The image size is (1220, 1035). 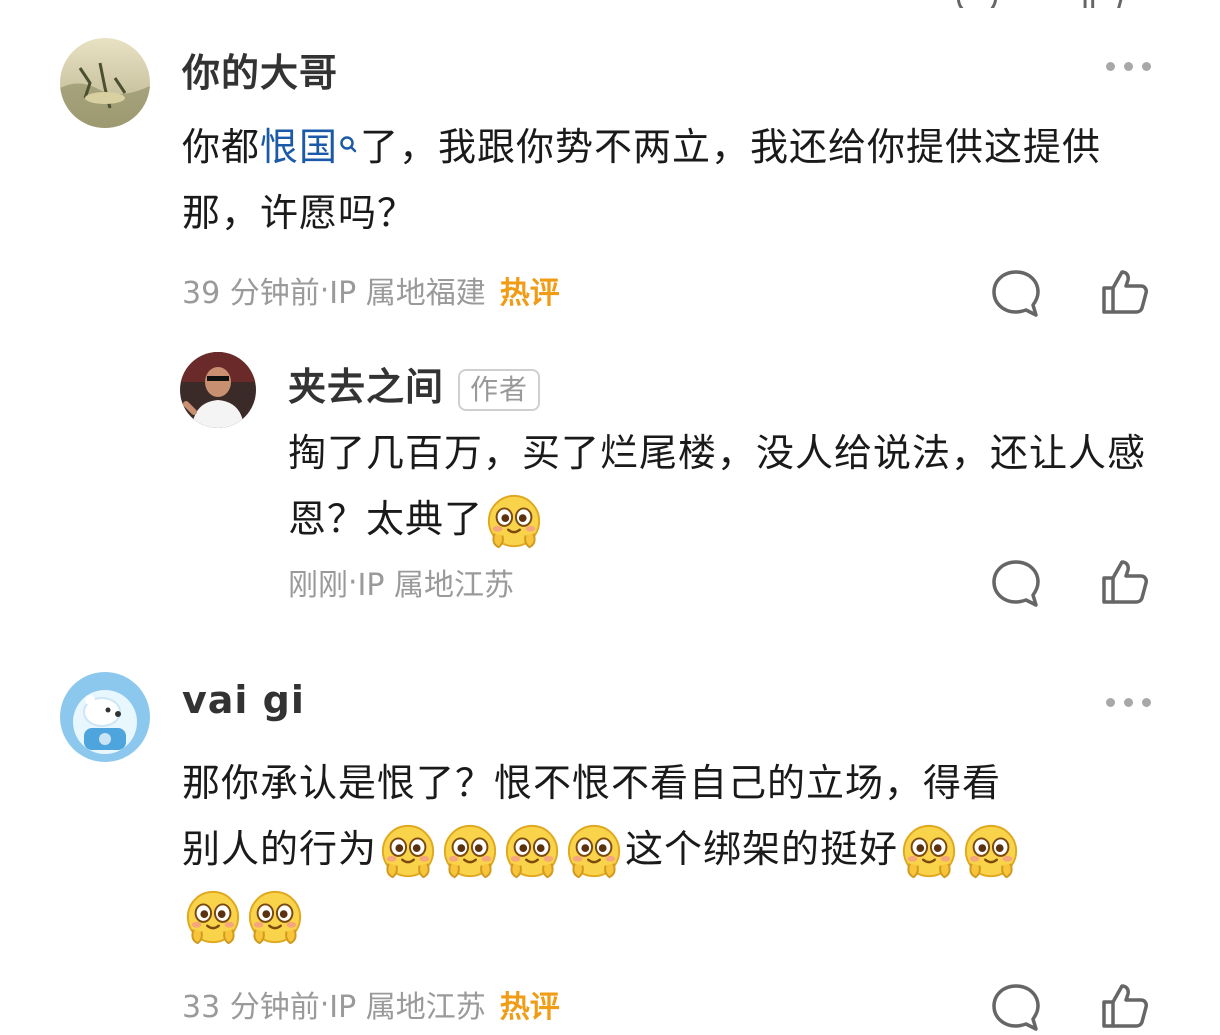 What do you see at coordinates (280, 849) in the screenshot?
I see `comment-line-2-start: 别人的行为` at bounding box center [280, 849].